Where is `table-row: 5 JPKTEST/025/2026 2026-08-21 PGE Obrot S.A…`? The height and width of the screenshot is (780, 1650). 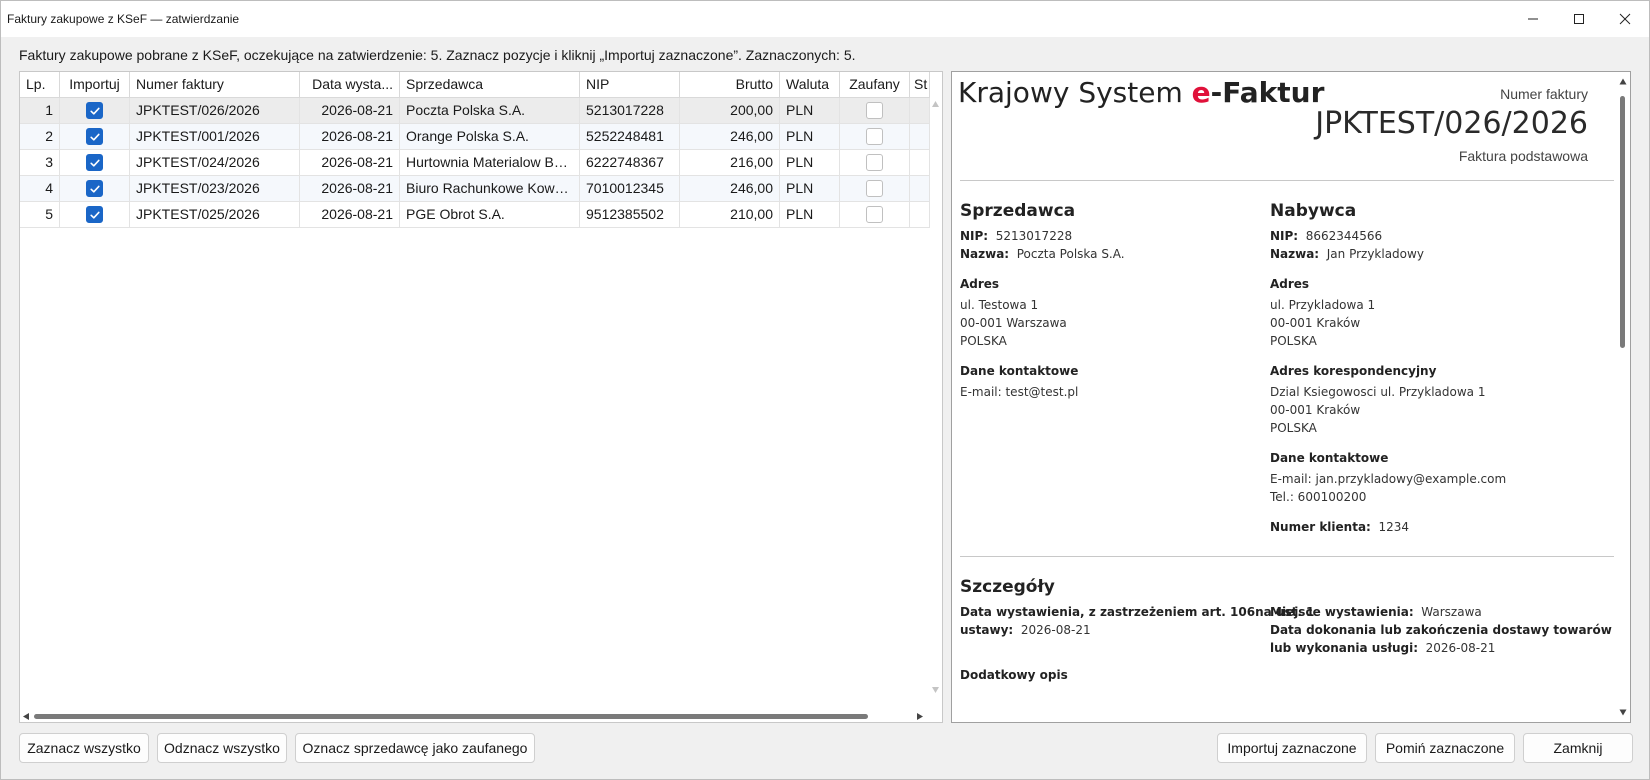 table-row: 5 JPKTEST/025/2026 2026-08-21 PGE Obrot S.A… is located at coordinates (475, 215).